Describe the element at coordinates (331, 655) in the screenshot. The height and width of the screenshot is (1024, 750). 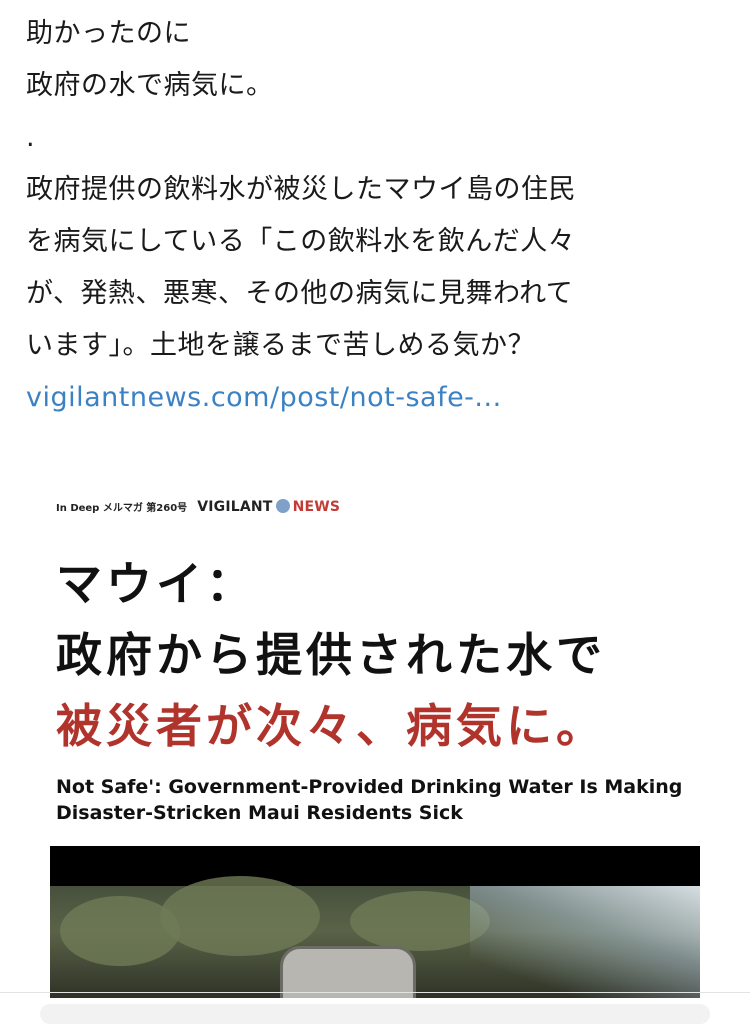
I see `headline-line-2: 政府から提供された水で` at that location.